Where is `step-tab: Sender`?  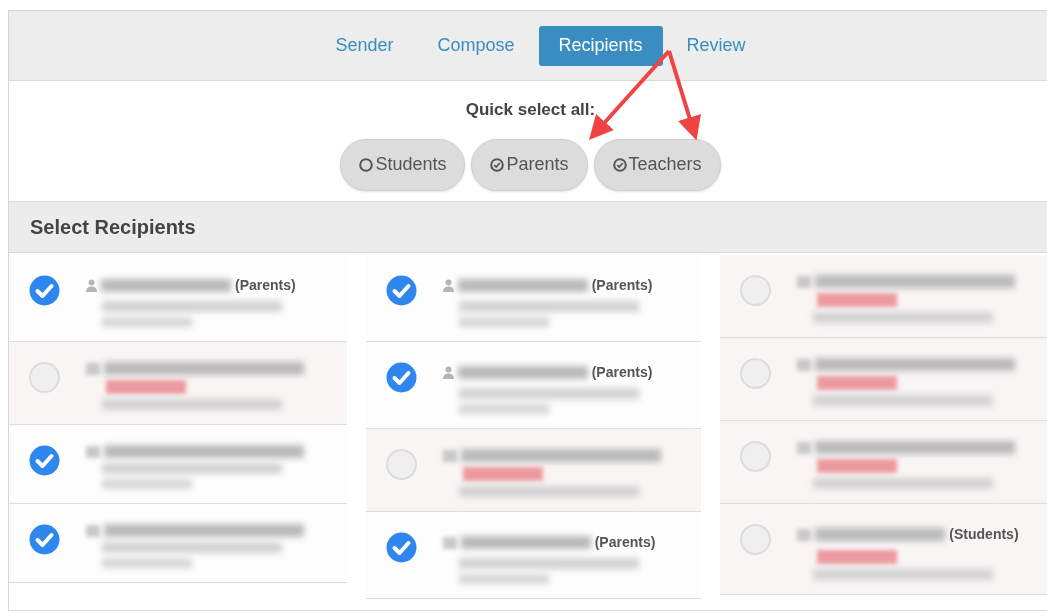
step-tab: Sender is located at coordinates (364, 45).